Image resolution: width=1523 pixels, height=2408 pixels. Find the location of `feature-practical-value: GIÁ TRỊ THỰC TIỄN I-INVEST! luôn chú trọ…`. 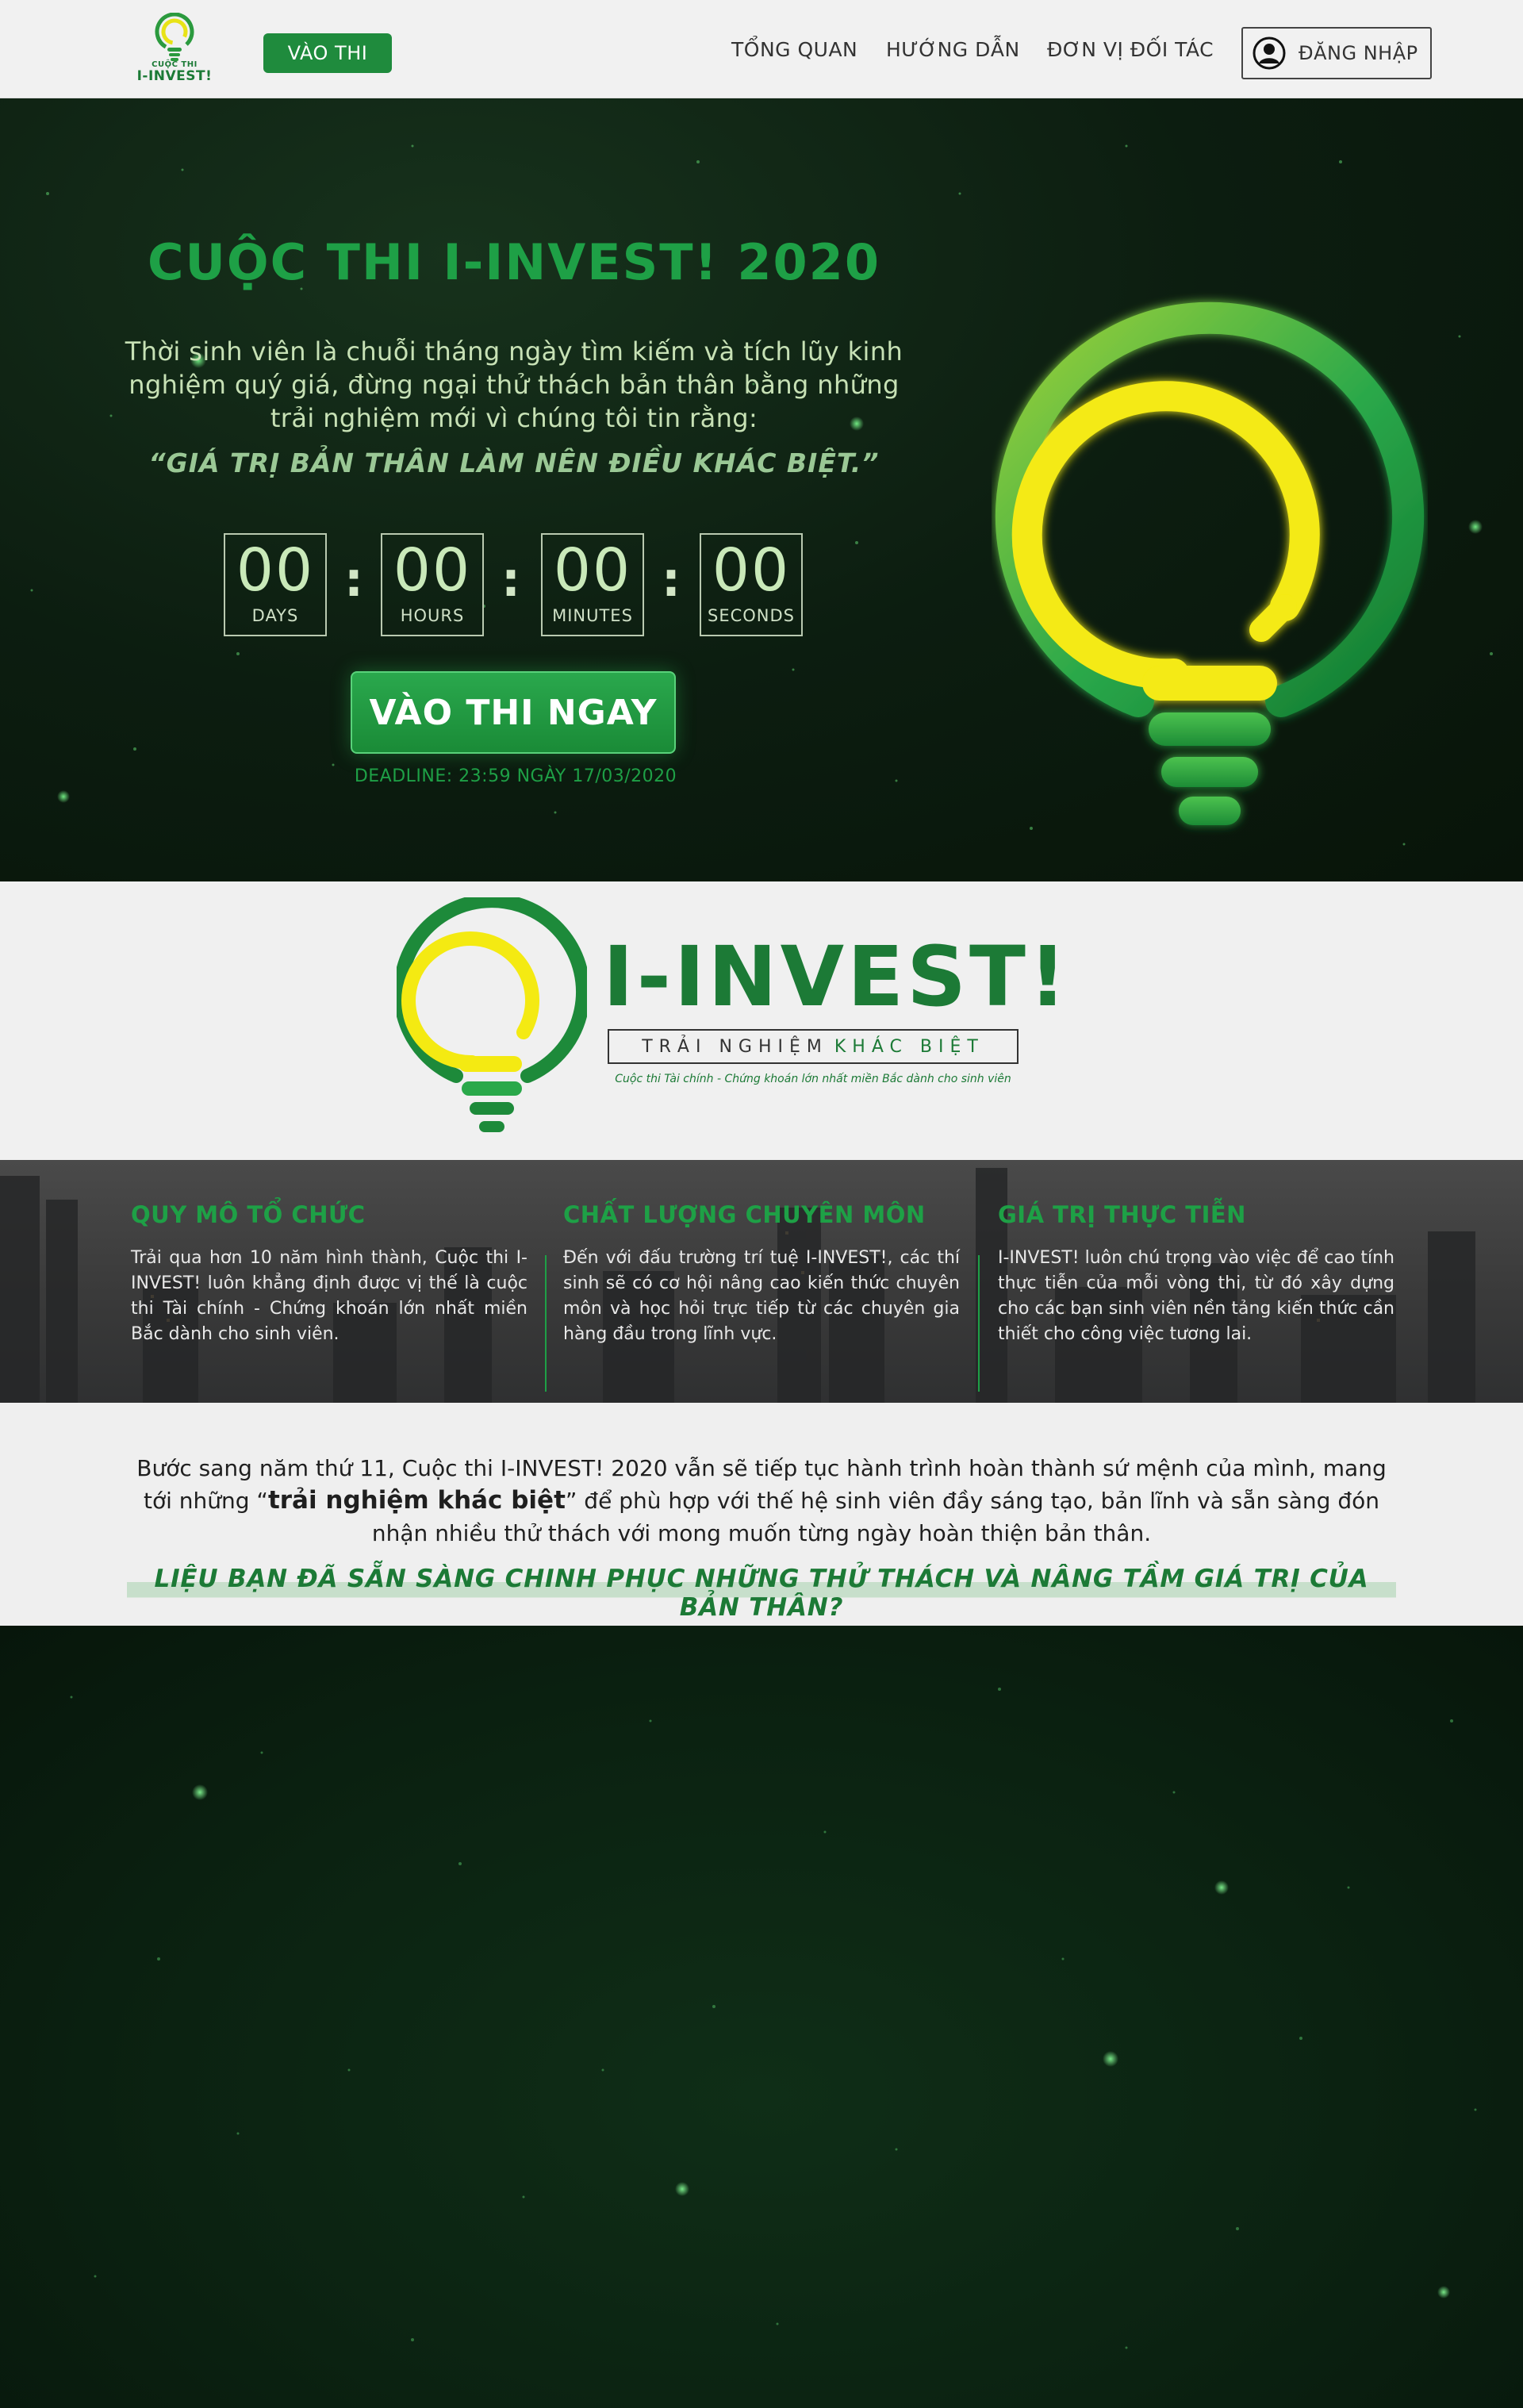

feature-practical-value: GIÁ TRỊ THỰC TIỄN I-INVEST! luôn chú trọ… is located at coordinates (1196, 1274).